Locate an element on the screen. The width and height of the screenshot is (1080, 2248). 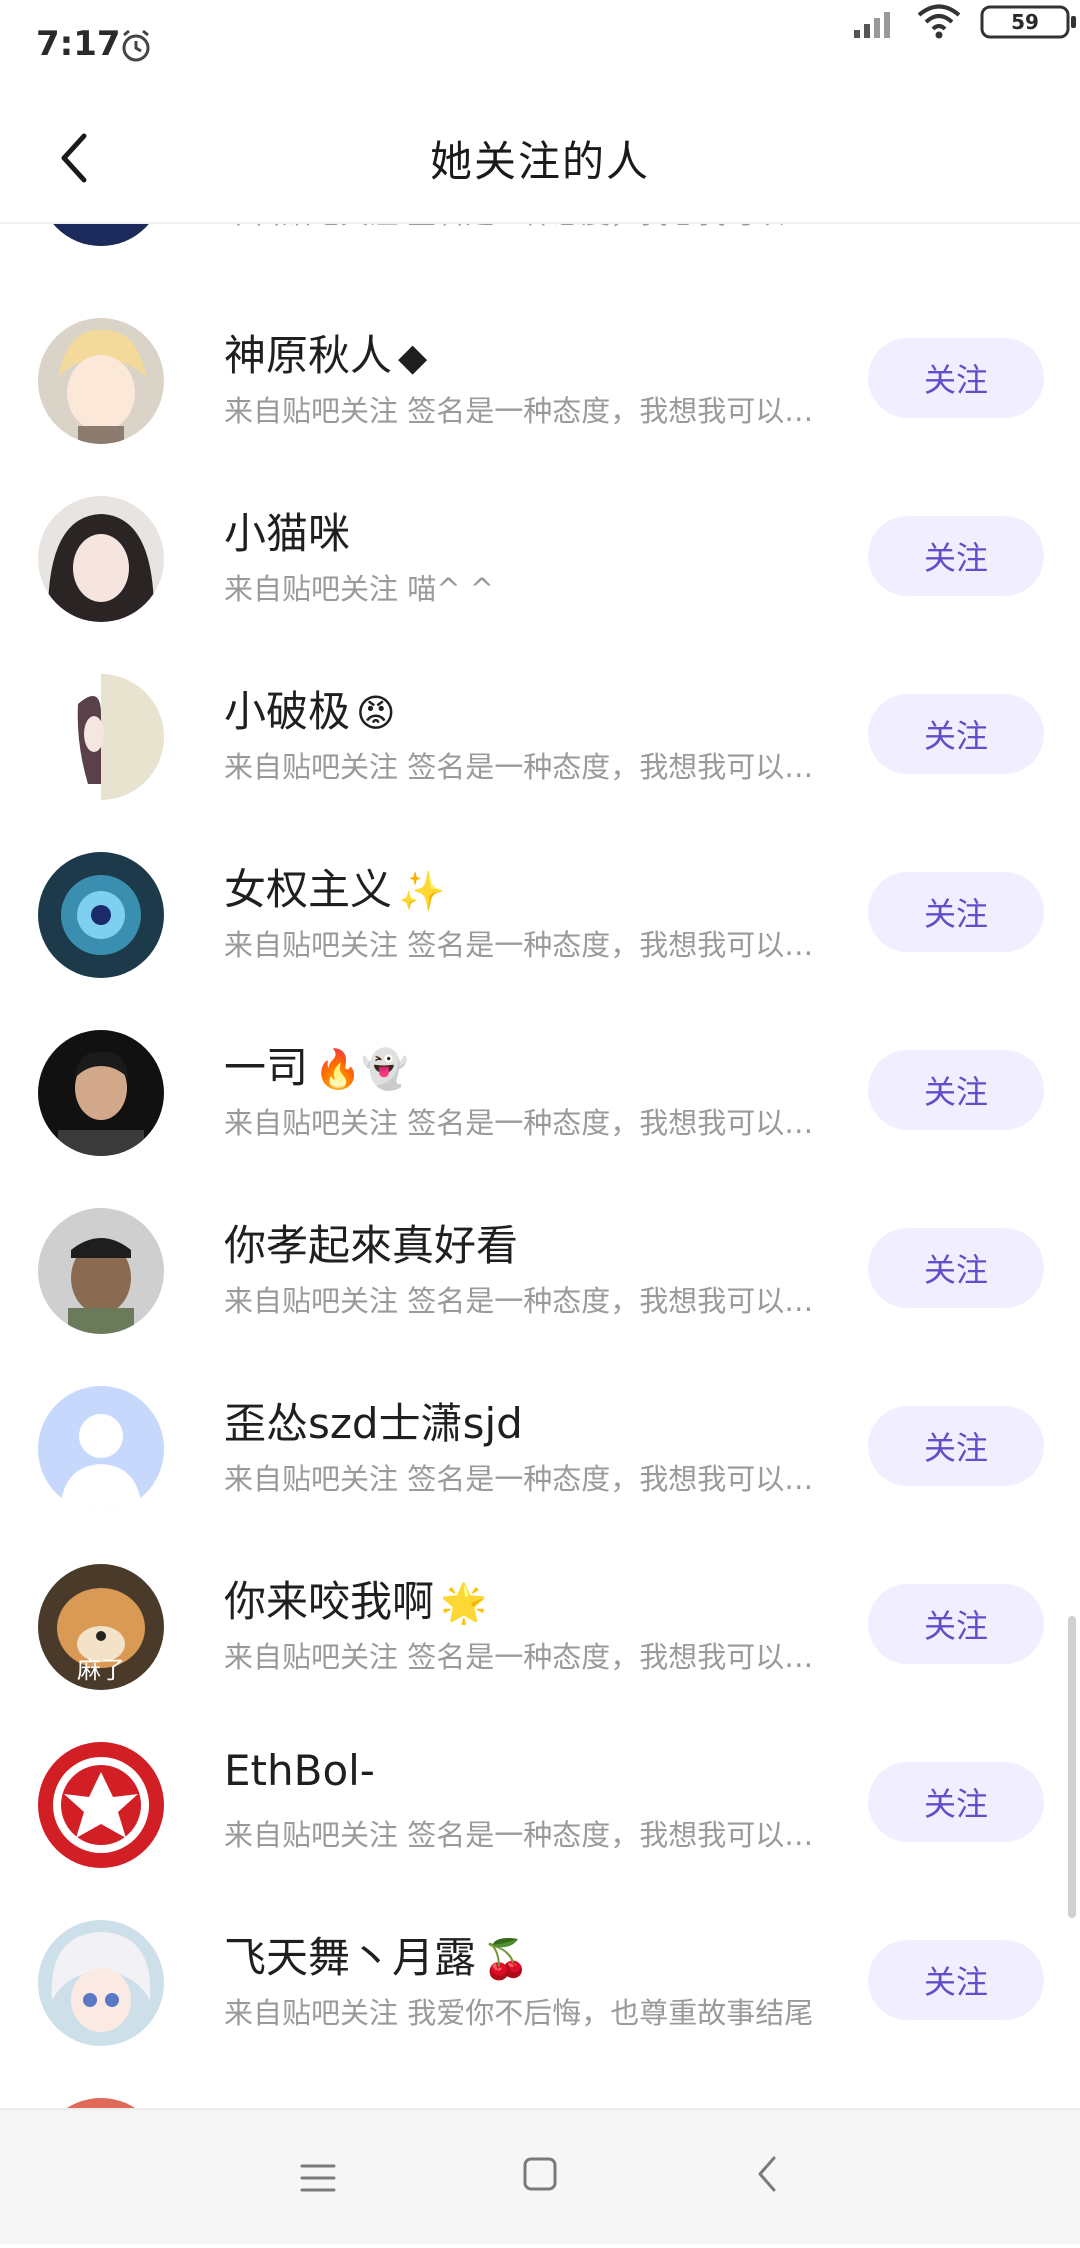
list-item: 一司 🔥👻 来自贴吧关注 签名是一种态度，我想我可以… 关注 is located at coordinates (540, 1091).